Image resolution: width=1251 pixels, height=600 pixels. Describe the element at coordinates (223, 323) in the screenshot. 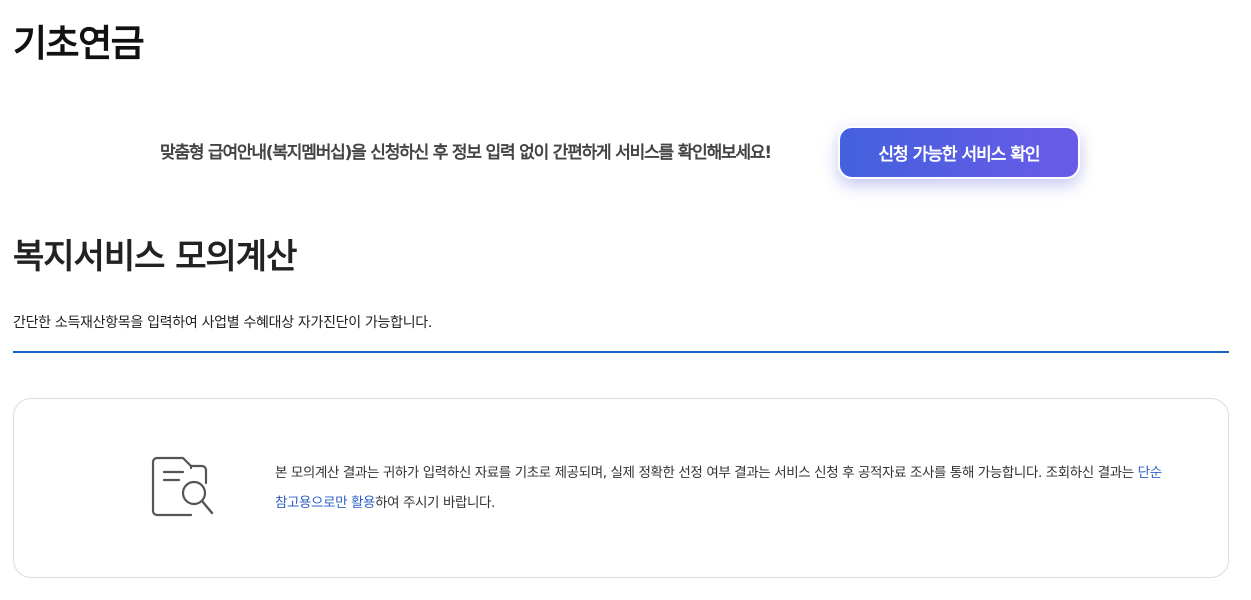

I see `section-description: 간단한 소득재산항목을 입력하여 사업별 수혜대상 자가진단이 가능합니다.` at that location.